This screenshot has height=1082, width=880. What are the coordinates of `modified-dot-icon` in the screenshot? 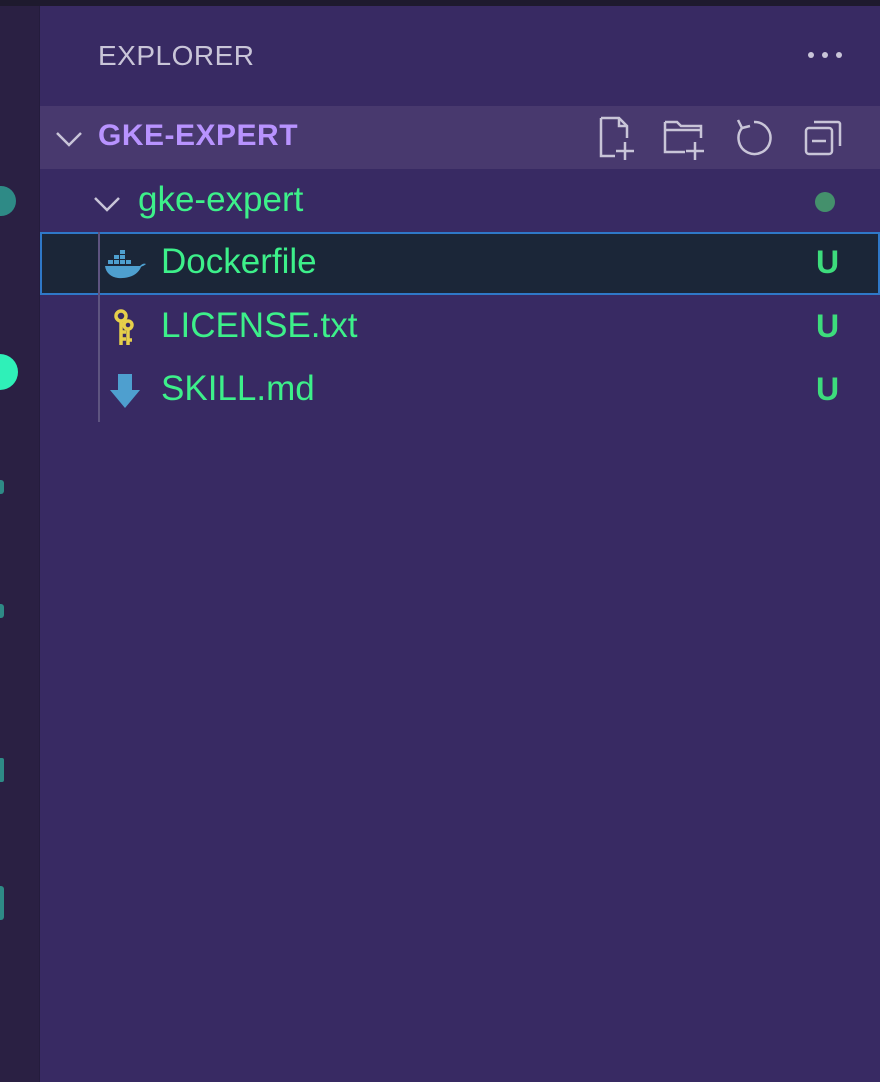 It's located at (825, 202).